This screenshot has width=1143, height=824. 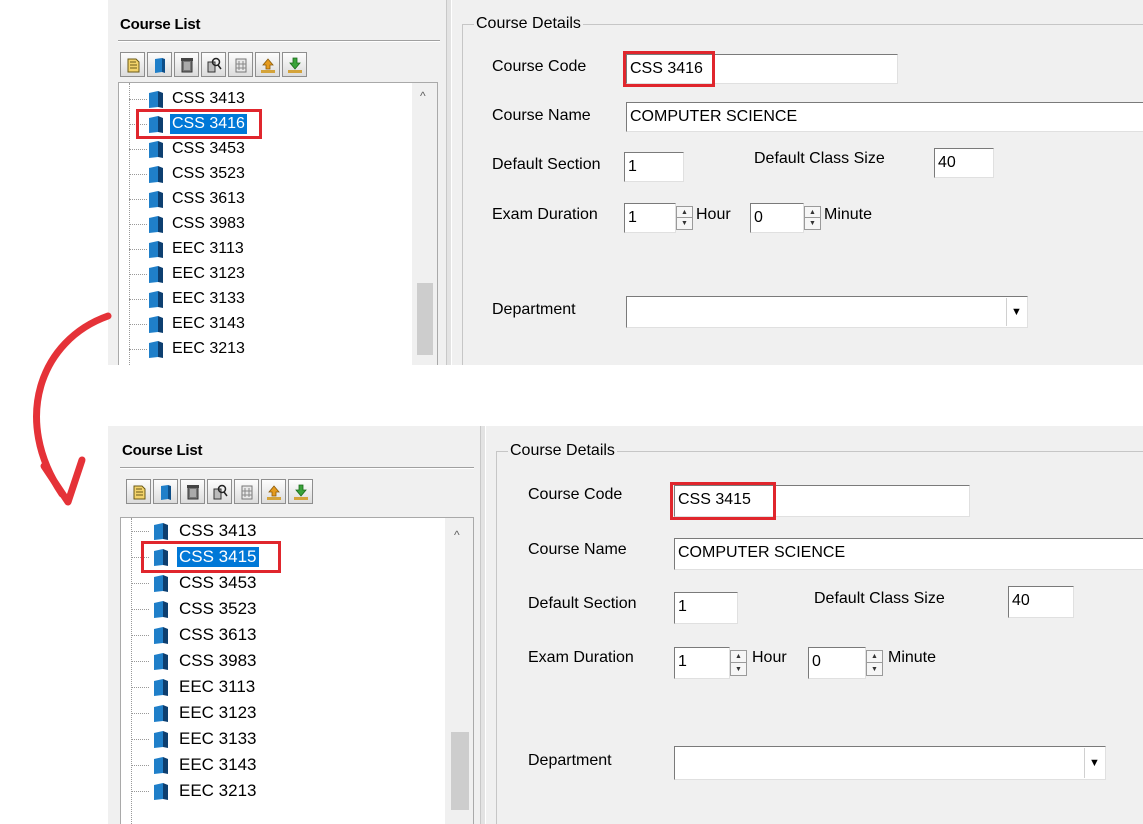 I want to click on course-code-field: CSS 3415, so click(x=822, y=501).